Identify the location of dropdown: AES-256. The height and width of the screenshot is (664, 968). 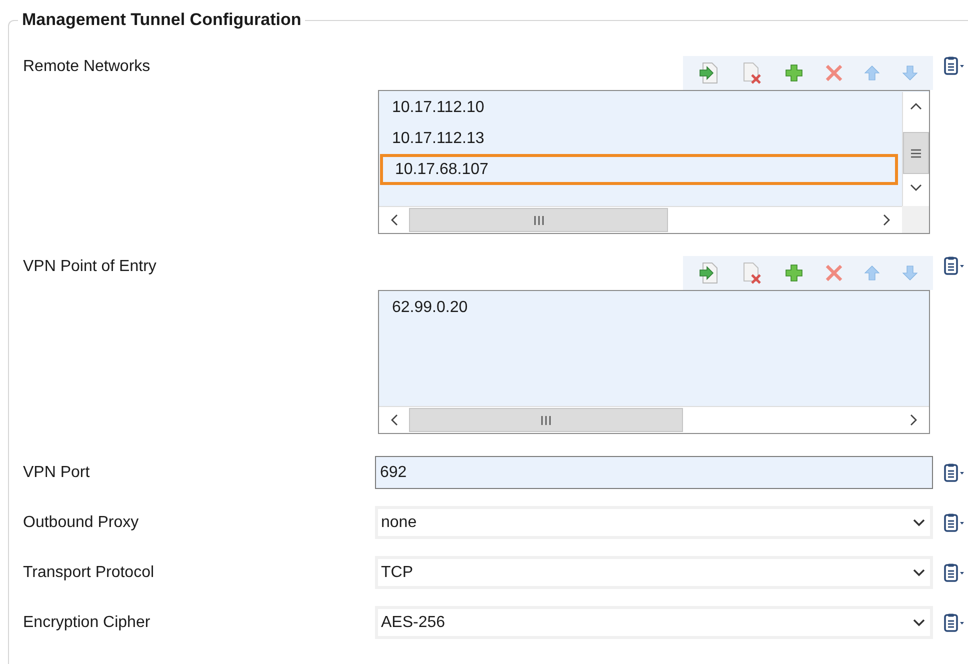
(654, 622).